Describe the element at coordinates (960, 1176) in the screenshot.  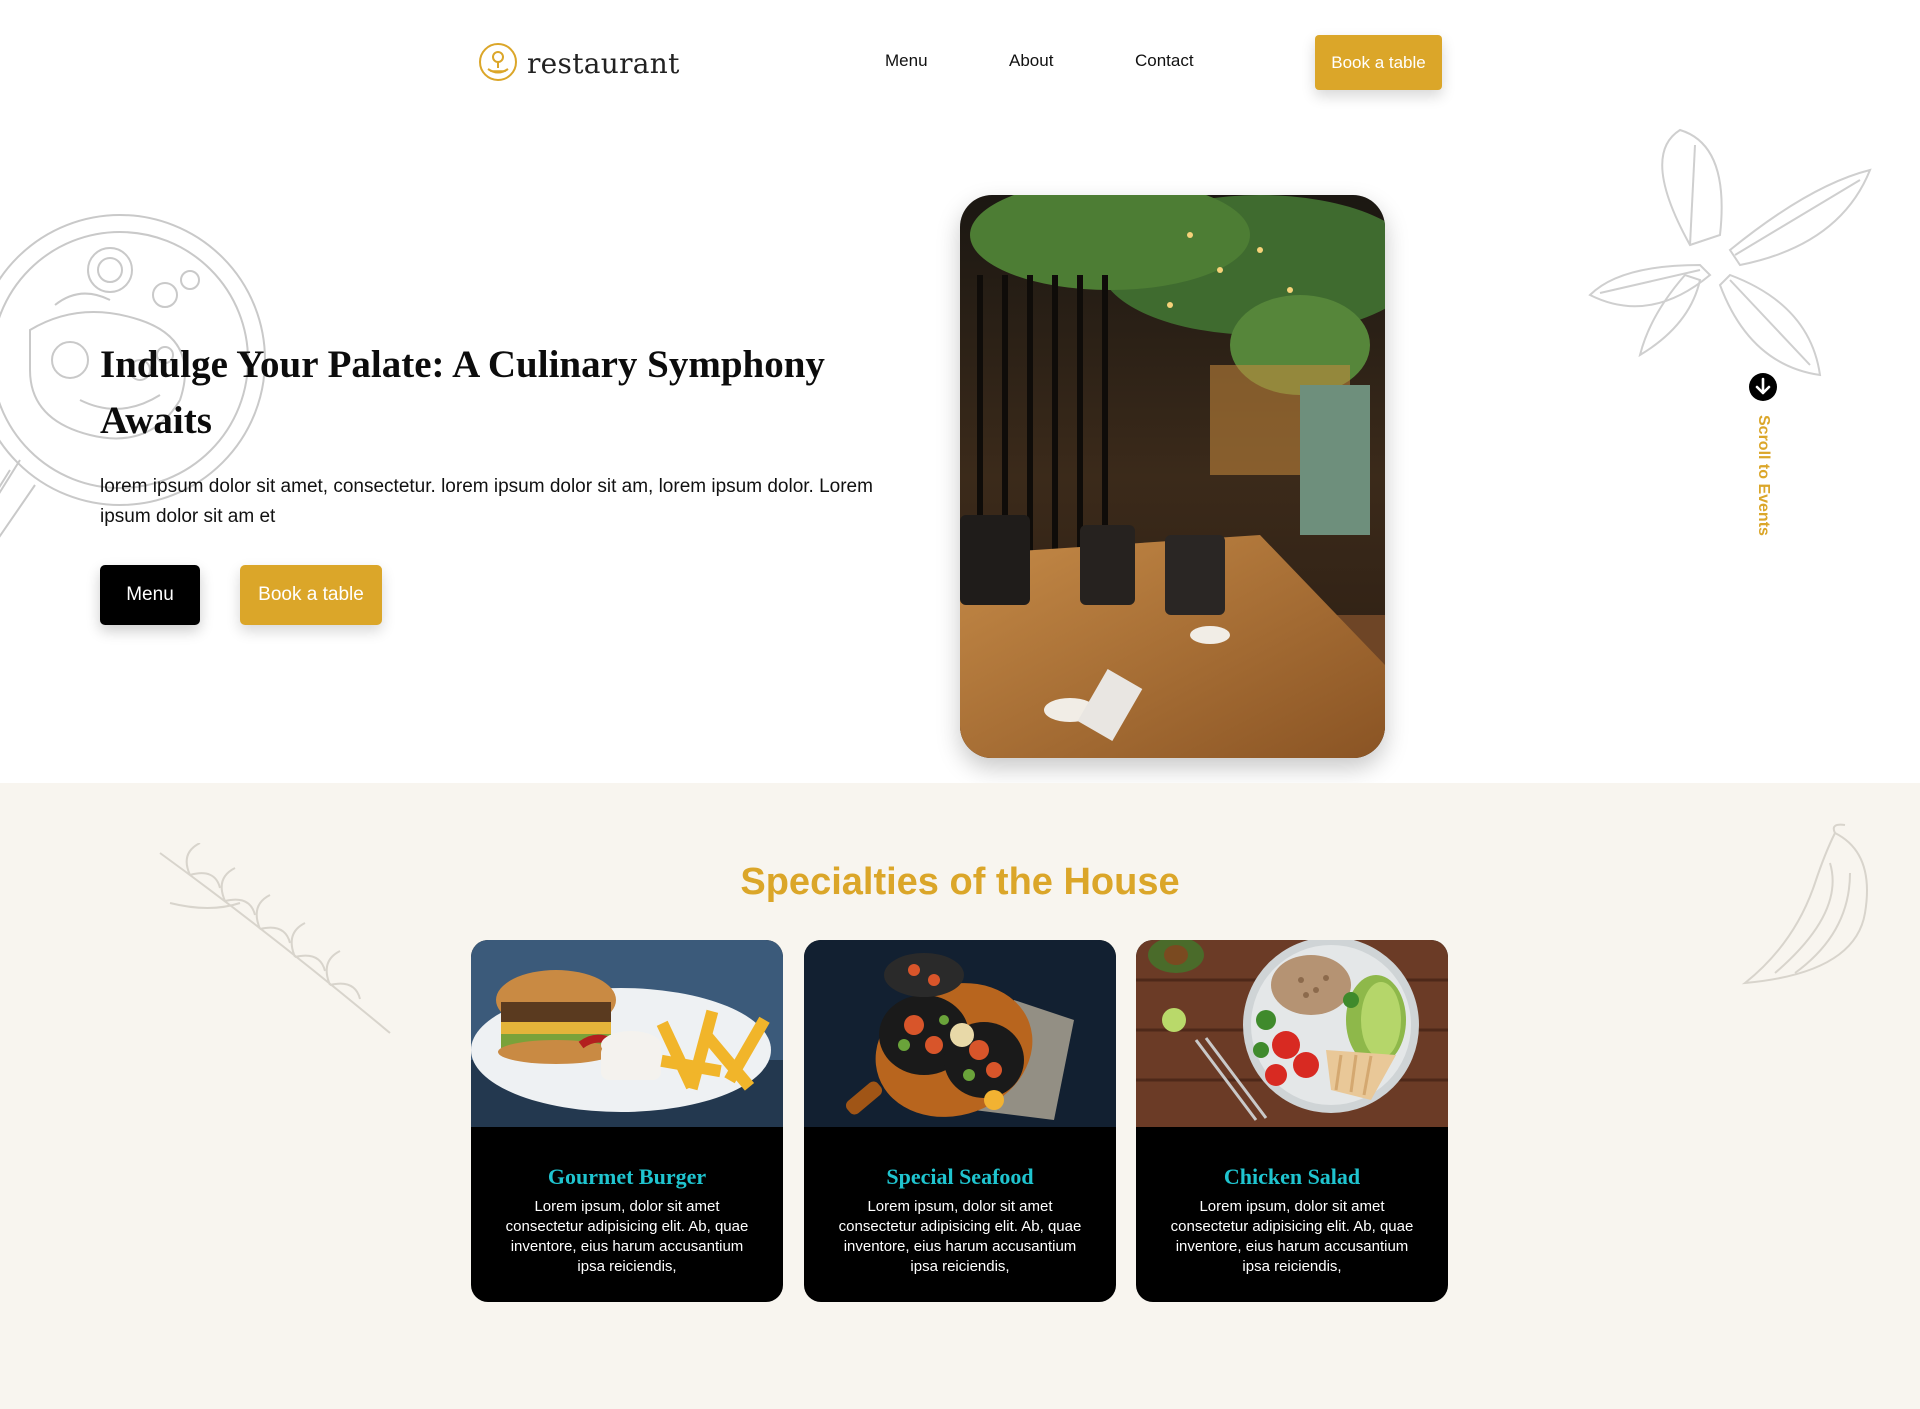
I see `card-title: Special Seafood` at that location.